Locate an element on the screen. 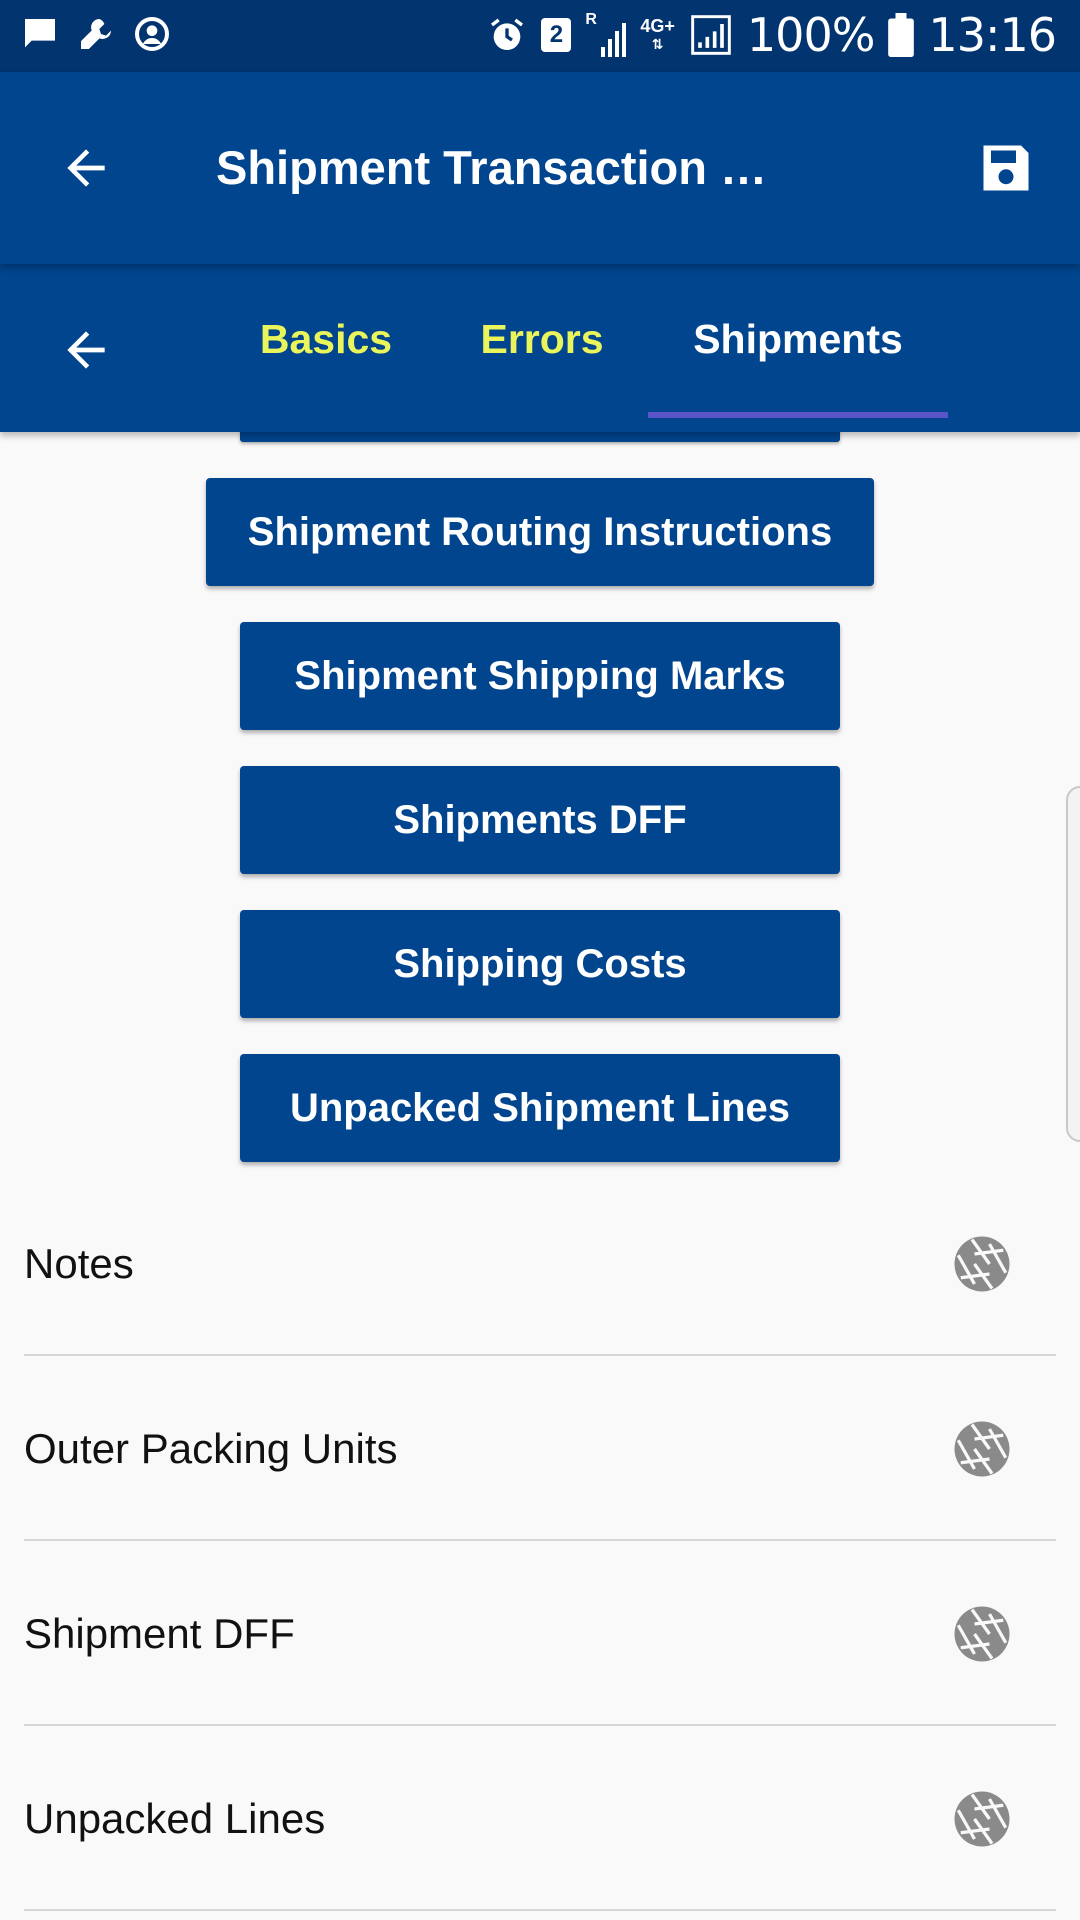 This screenshot has width=1080, height=1920. shipment-shipping-marks-button: Shipment Shipping Marks is located at coordinates (540, 676).